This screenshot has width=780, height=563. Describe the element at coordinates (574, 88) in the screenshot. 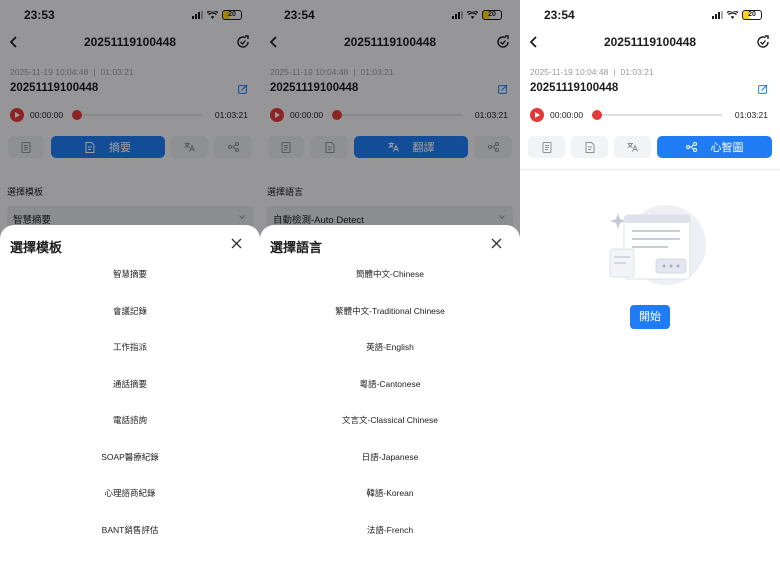

I see `recording-title: 20251119100448` at that location.